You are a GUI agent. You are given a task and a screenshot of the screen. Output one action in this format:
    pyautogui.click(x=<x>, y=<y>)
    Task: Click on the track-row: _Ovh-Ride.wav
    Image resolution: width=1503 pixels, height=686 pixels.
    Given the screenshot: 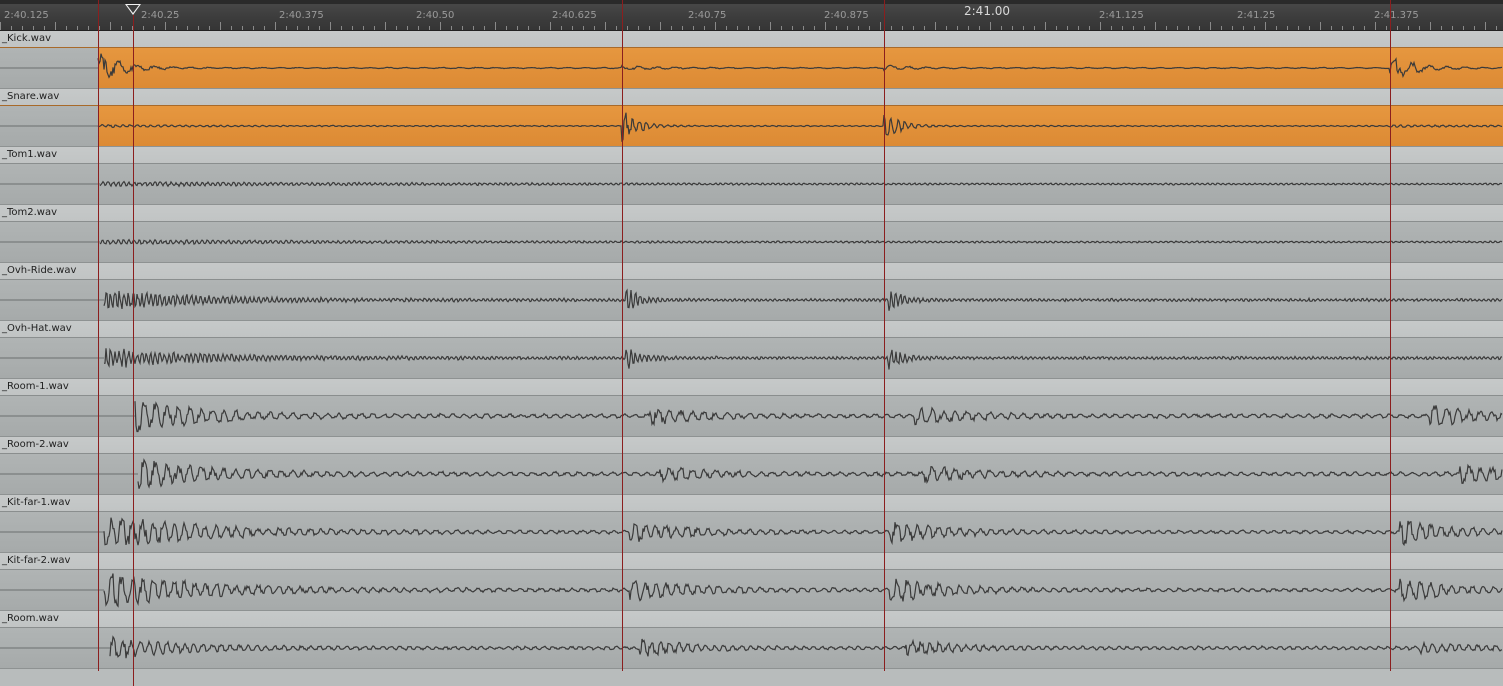 What is the action you would take?
    pyautogui.click(x=751, y=292)
    